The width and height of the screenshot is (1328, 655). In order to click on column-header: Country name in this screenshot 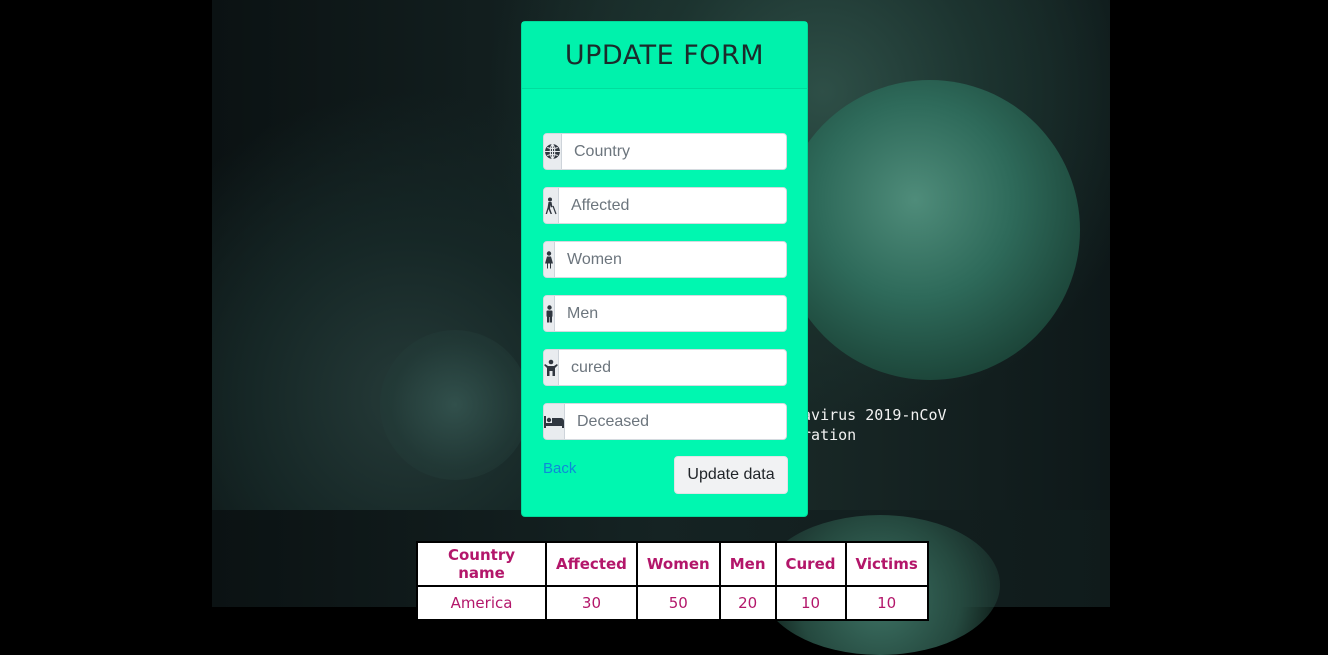, I will do `click(481, 564)`.